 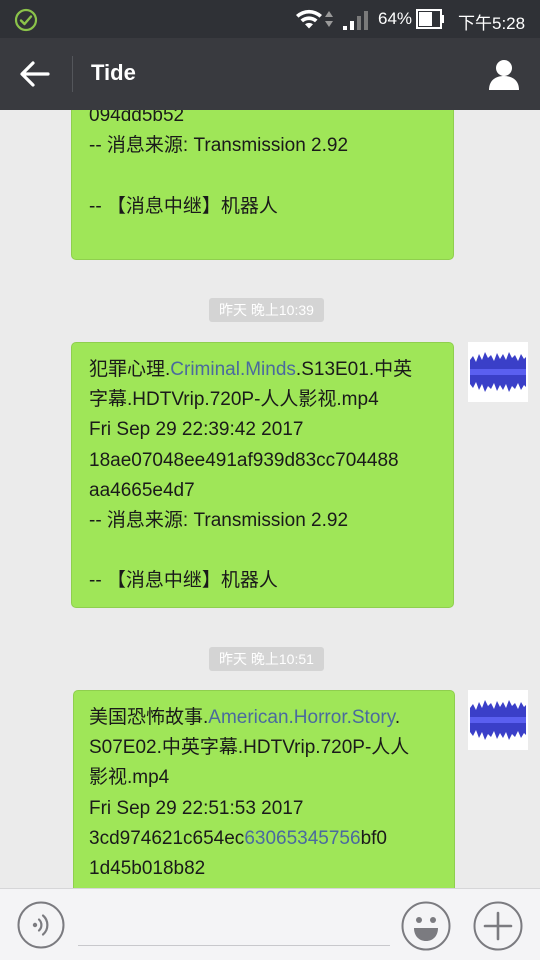 I want to click on battery-percent: 64%, so click(x=395, y=18).